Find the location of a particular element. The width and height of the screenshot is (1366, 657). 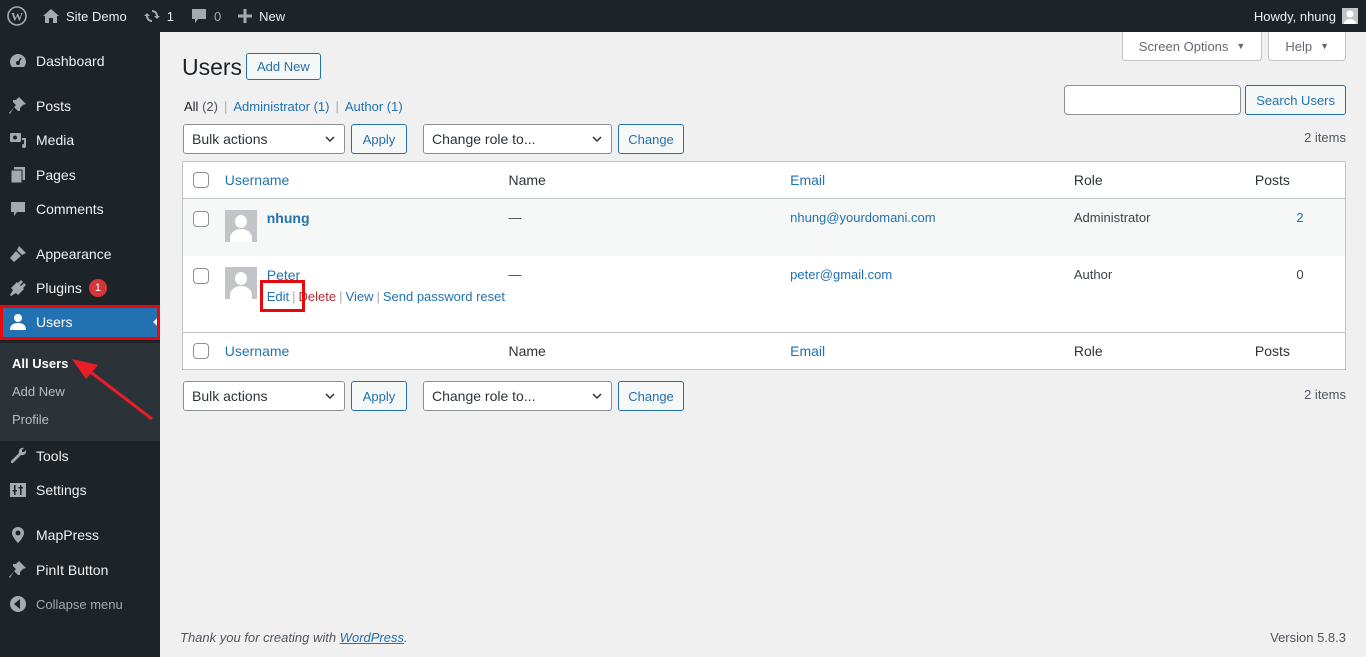

home-icon is located at coordinates (51, 16).